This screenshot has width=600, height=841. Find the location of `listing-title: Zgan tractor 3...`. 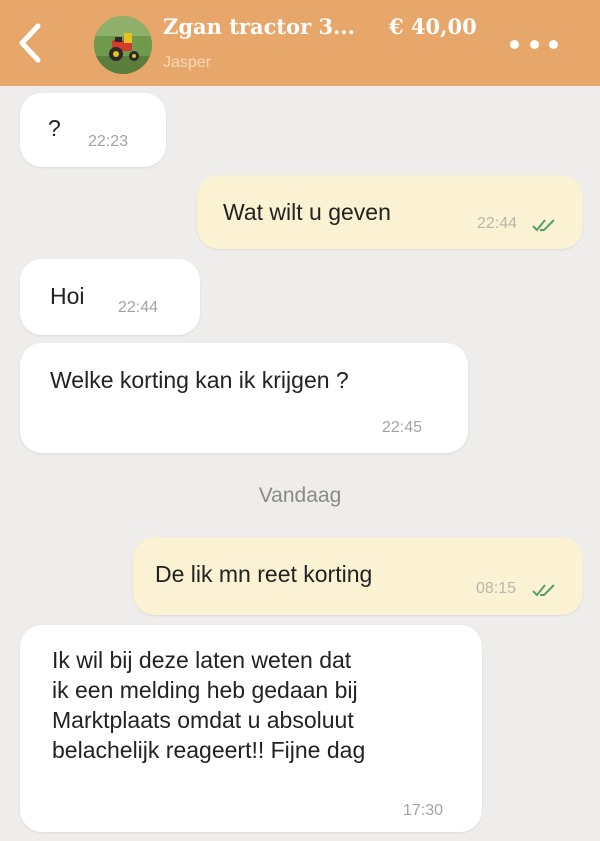

listing-title: Zgan tractor 3... is located at coordinates (288, 26).